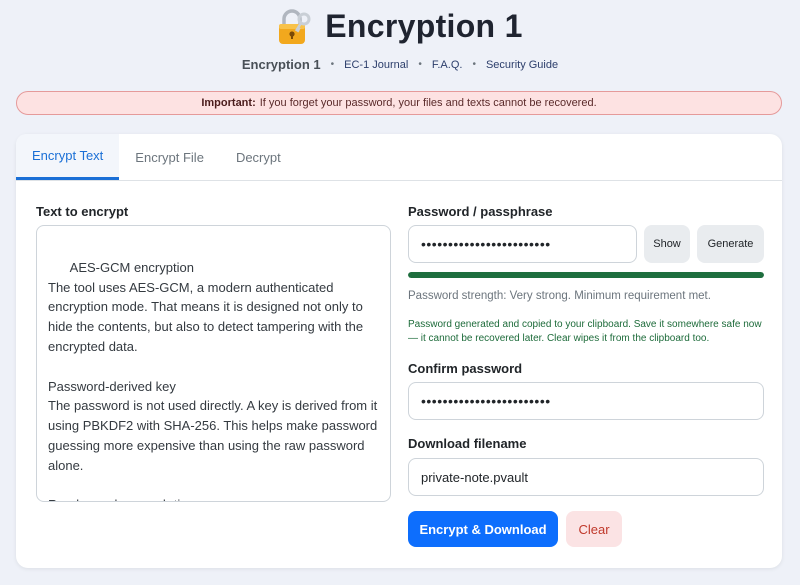 The height and width of the screenshot is (585, 800). I want to click on confirm-password-input: ••••••••••••••••••••••••, so click(586, 401).